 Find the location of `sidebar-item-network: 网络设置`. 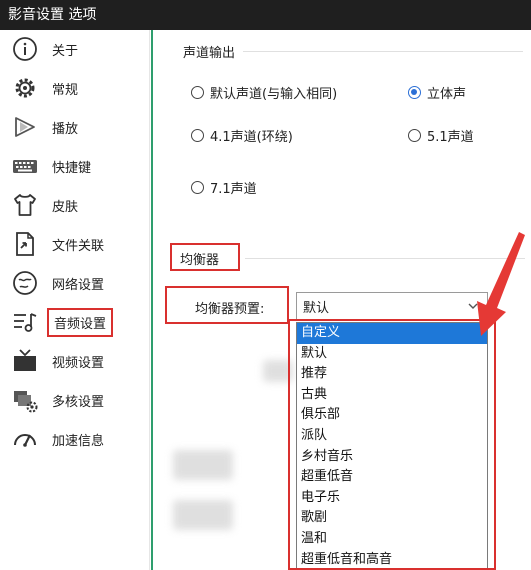

sidebar-item-network: 网络设置 is located at coordinates (75, 283).